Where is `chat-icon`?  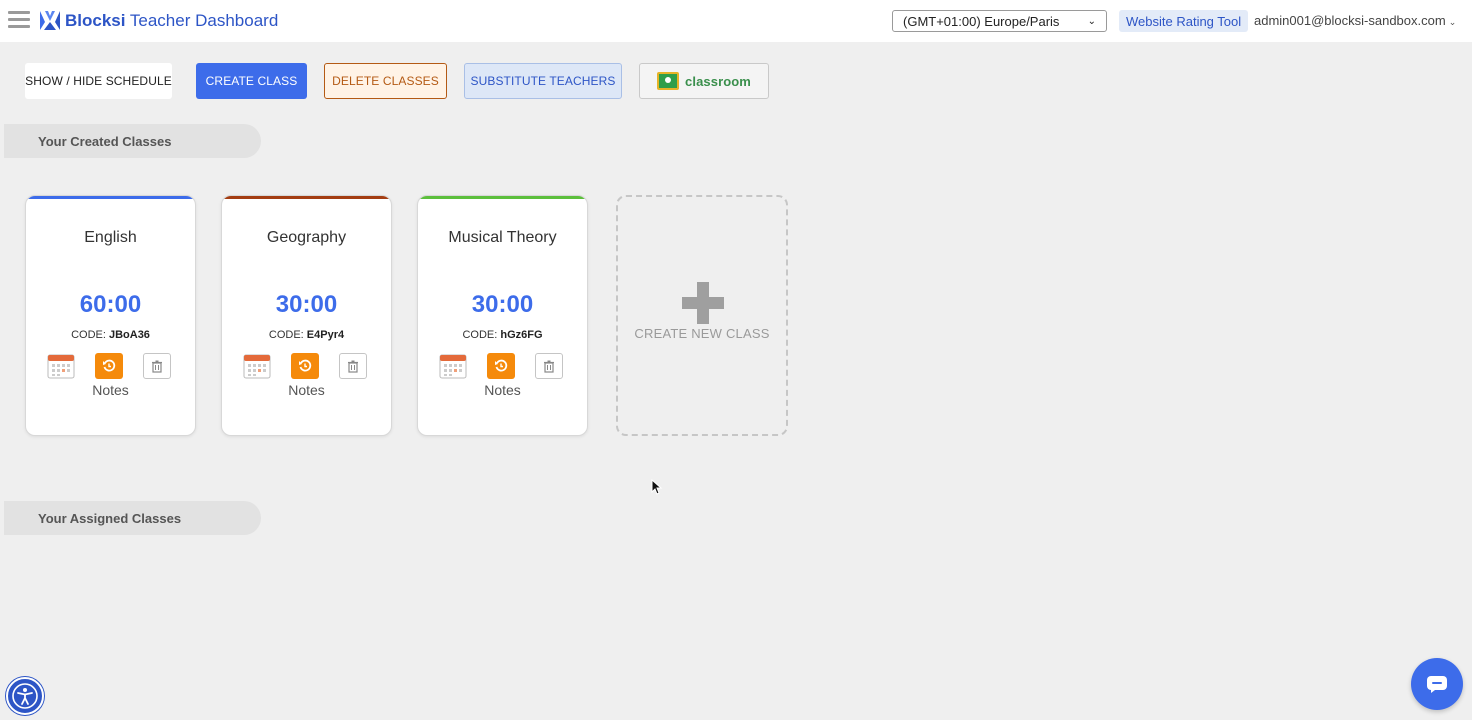 chat-icon is located at coordinates (1437, 684).